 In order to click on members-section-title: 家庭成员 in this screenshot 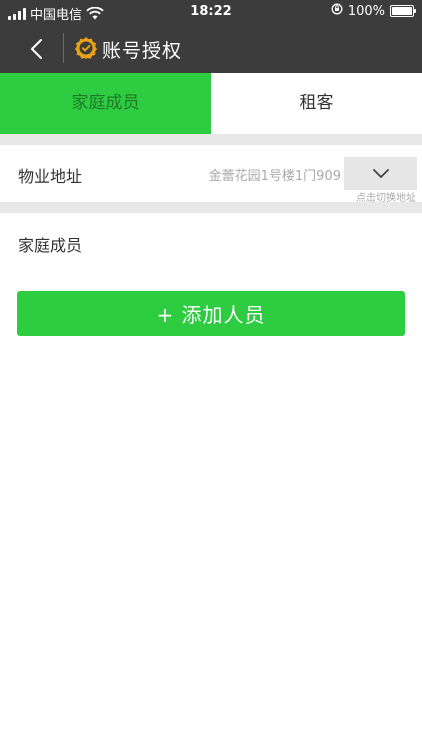, I will do `click(50, 245)`.